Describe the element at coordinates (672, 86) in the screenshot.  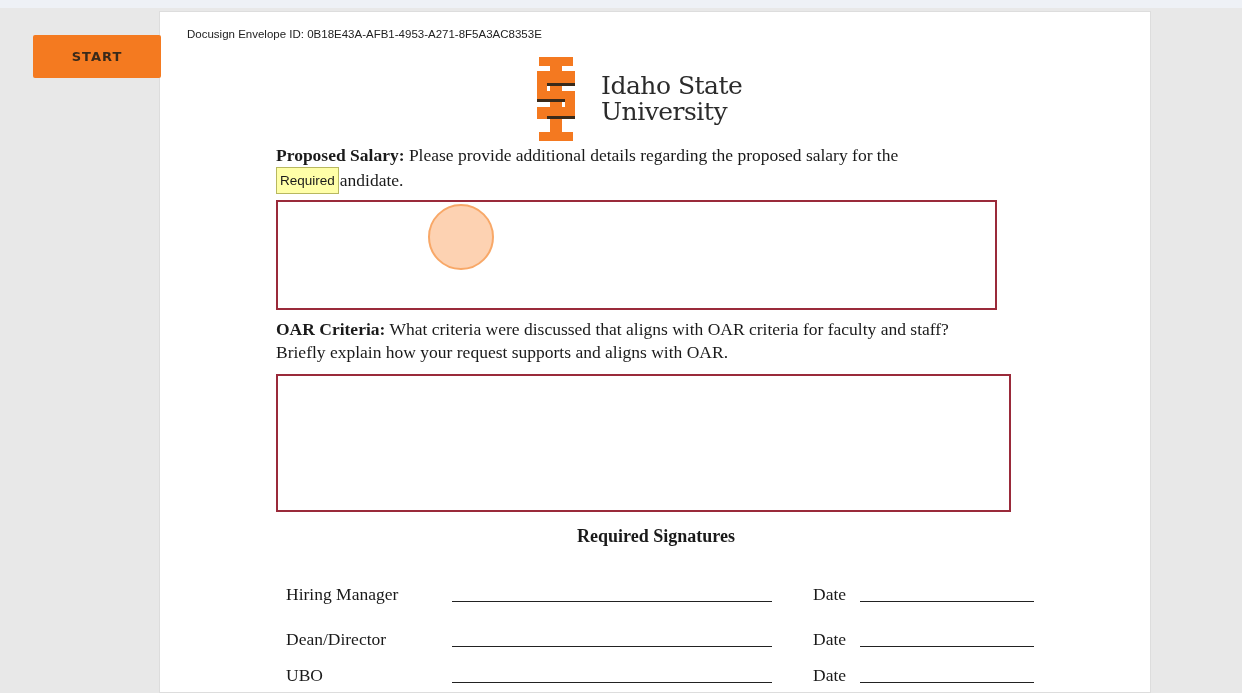
I see `university-name: Idaho State` at that location.